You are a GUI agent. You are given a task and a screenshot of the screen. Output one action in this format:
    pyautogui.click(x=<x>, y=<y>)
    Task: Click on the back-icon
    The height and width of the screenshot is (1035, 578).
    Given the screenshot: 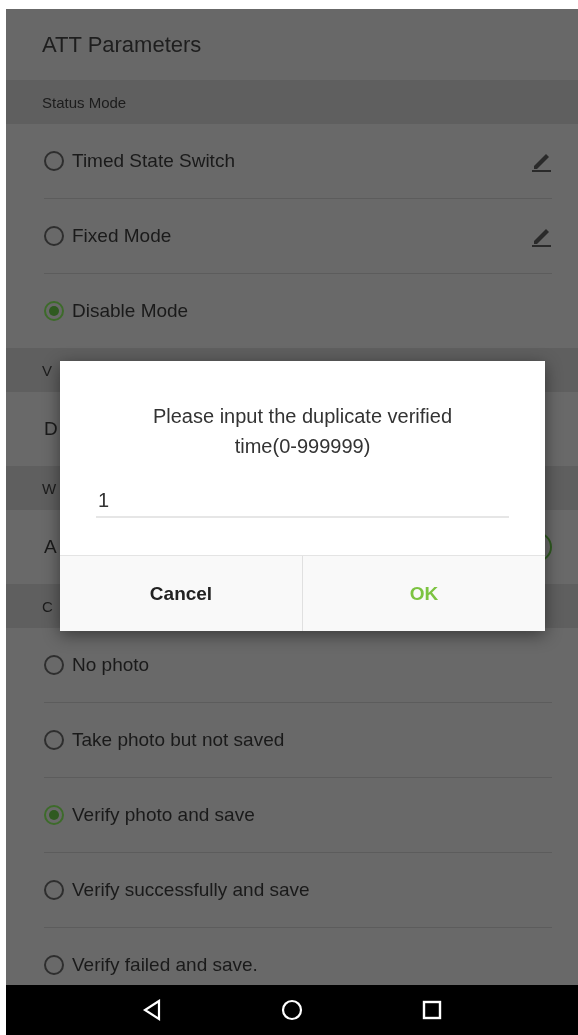 What is the action you would take?
    pyautogui.click(x=151, y=1010)
    